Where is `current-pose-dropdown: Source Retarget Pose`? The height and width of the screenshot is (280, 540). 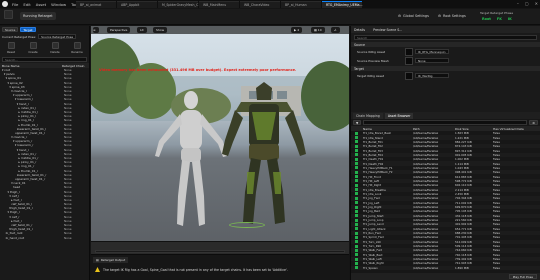
current-pose-dropdown: Source Retarget Pose is located at coordinates (57, 36).